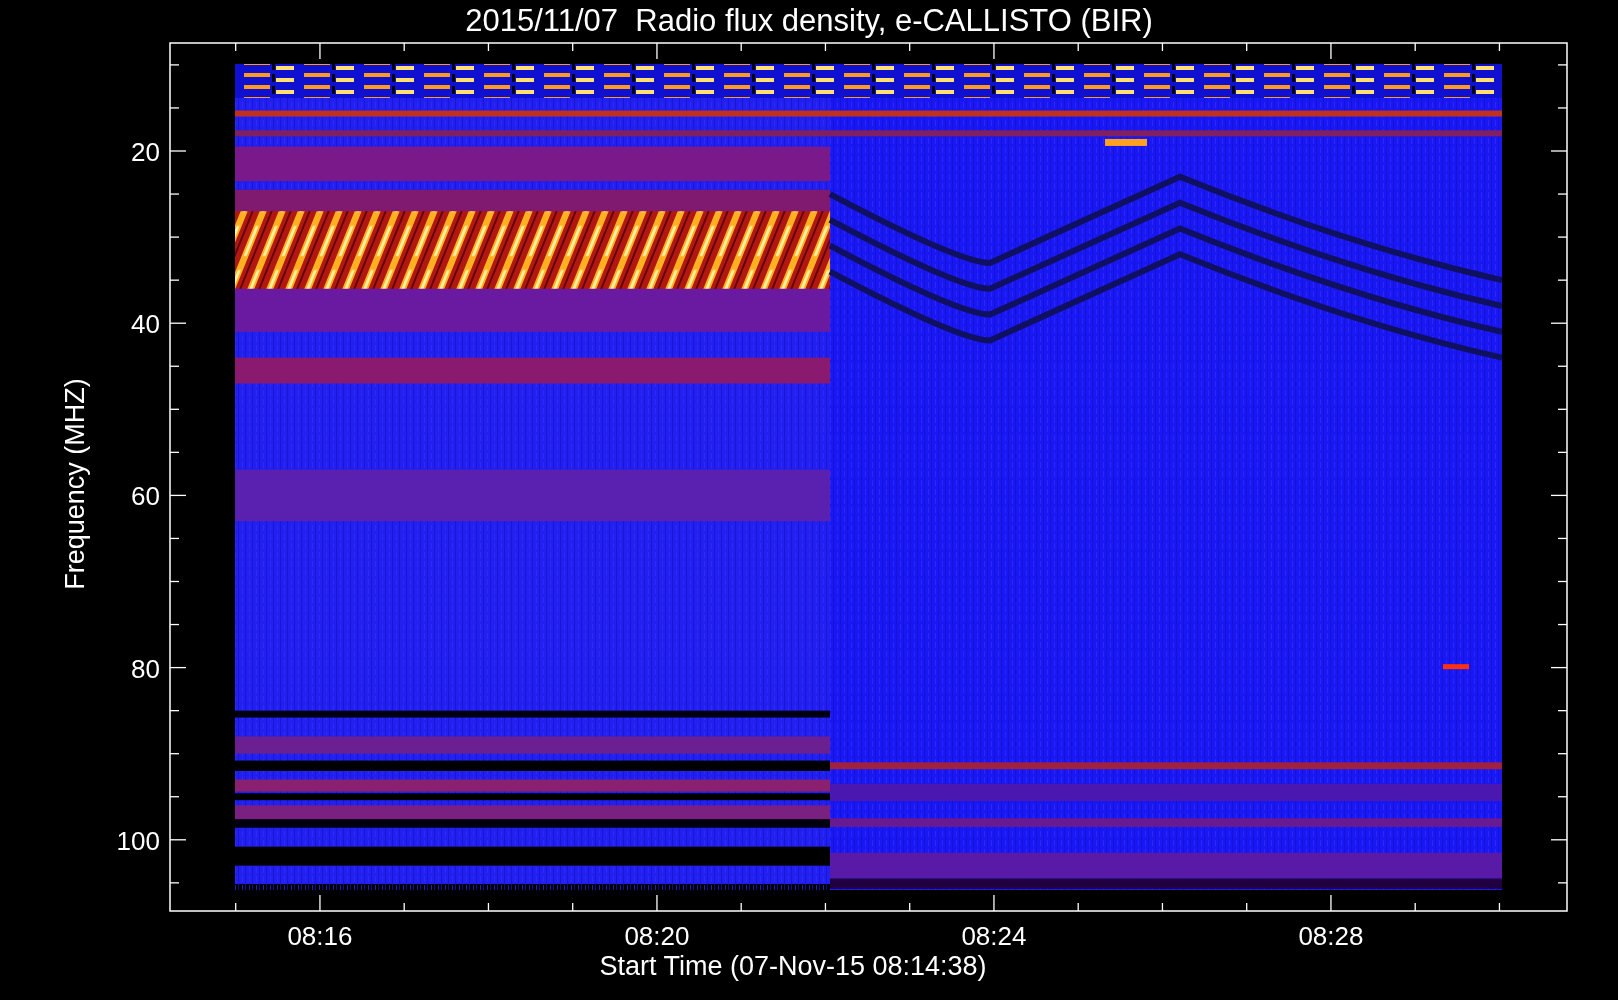 Image resolution: width=1618 pixels, height=1000 pixels. What do you see at coordinates (657, 936) in the screenshot?
I see `x-tick-label: 08:20` at bounding box center [657, 936].